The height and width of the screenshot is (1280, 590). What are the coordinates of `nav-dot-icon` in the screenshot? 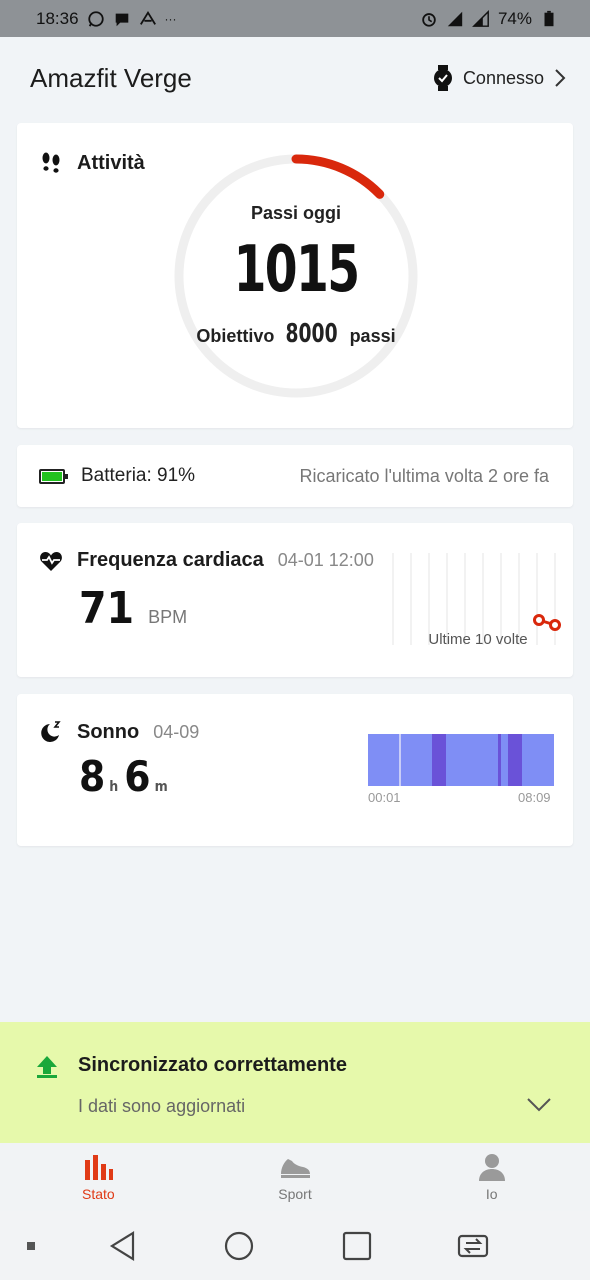 It's located at (31, 1246).